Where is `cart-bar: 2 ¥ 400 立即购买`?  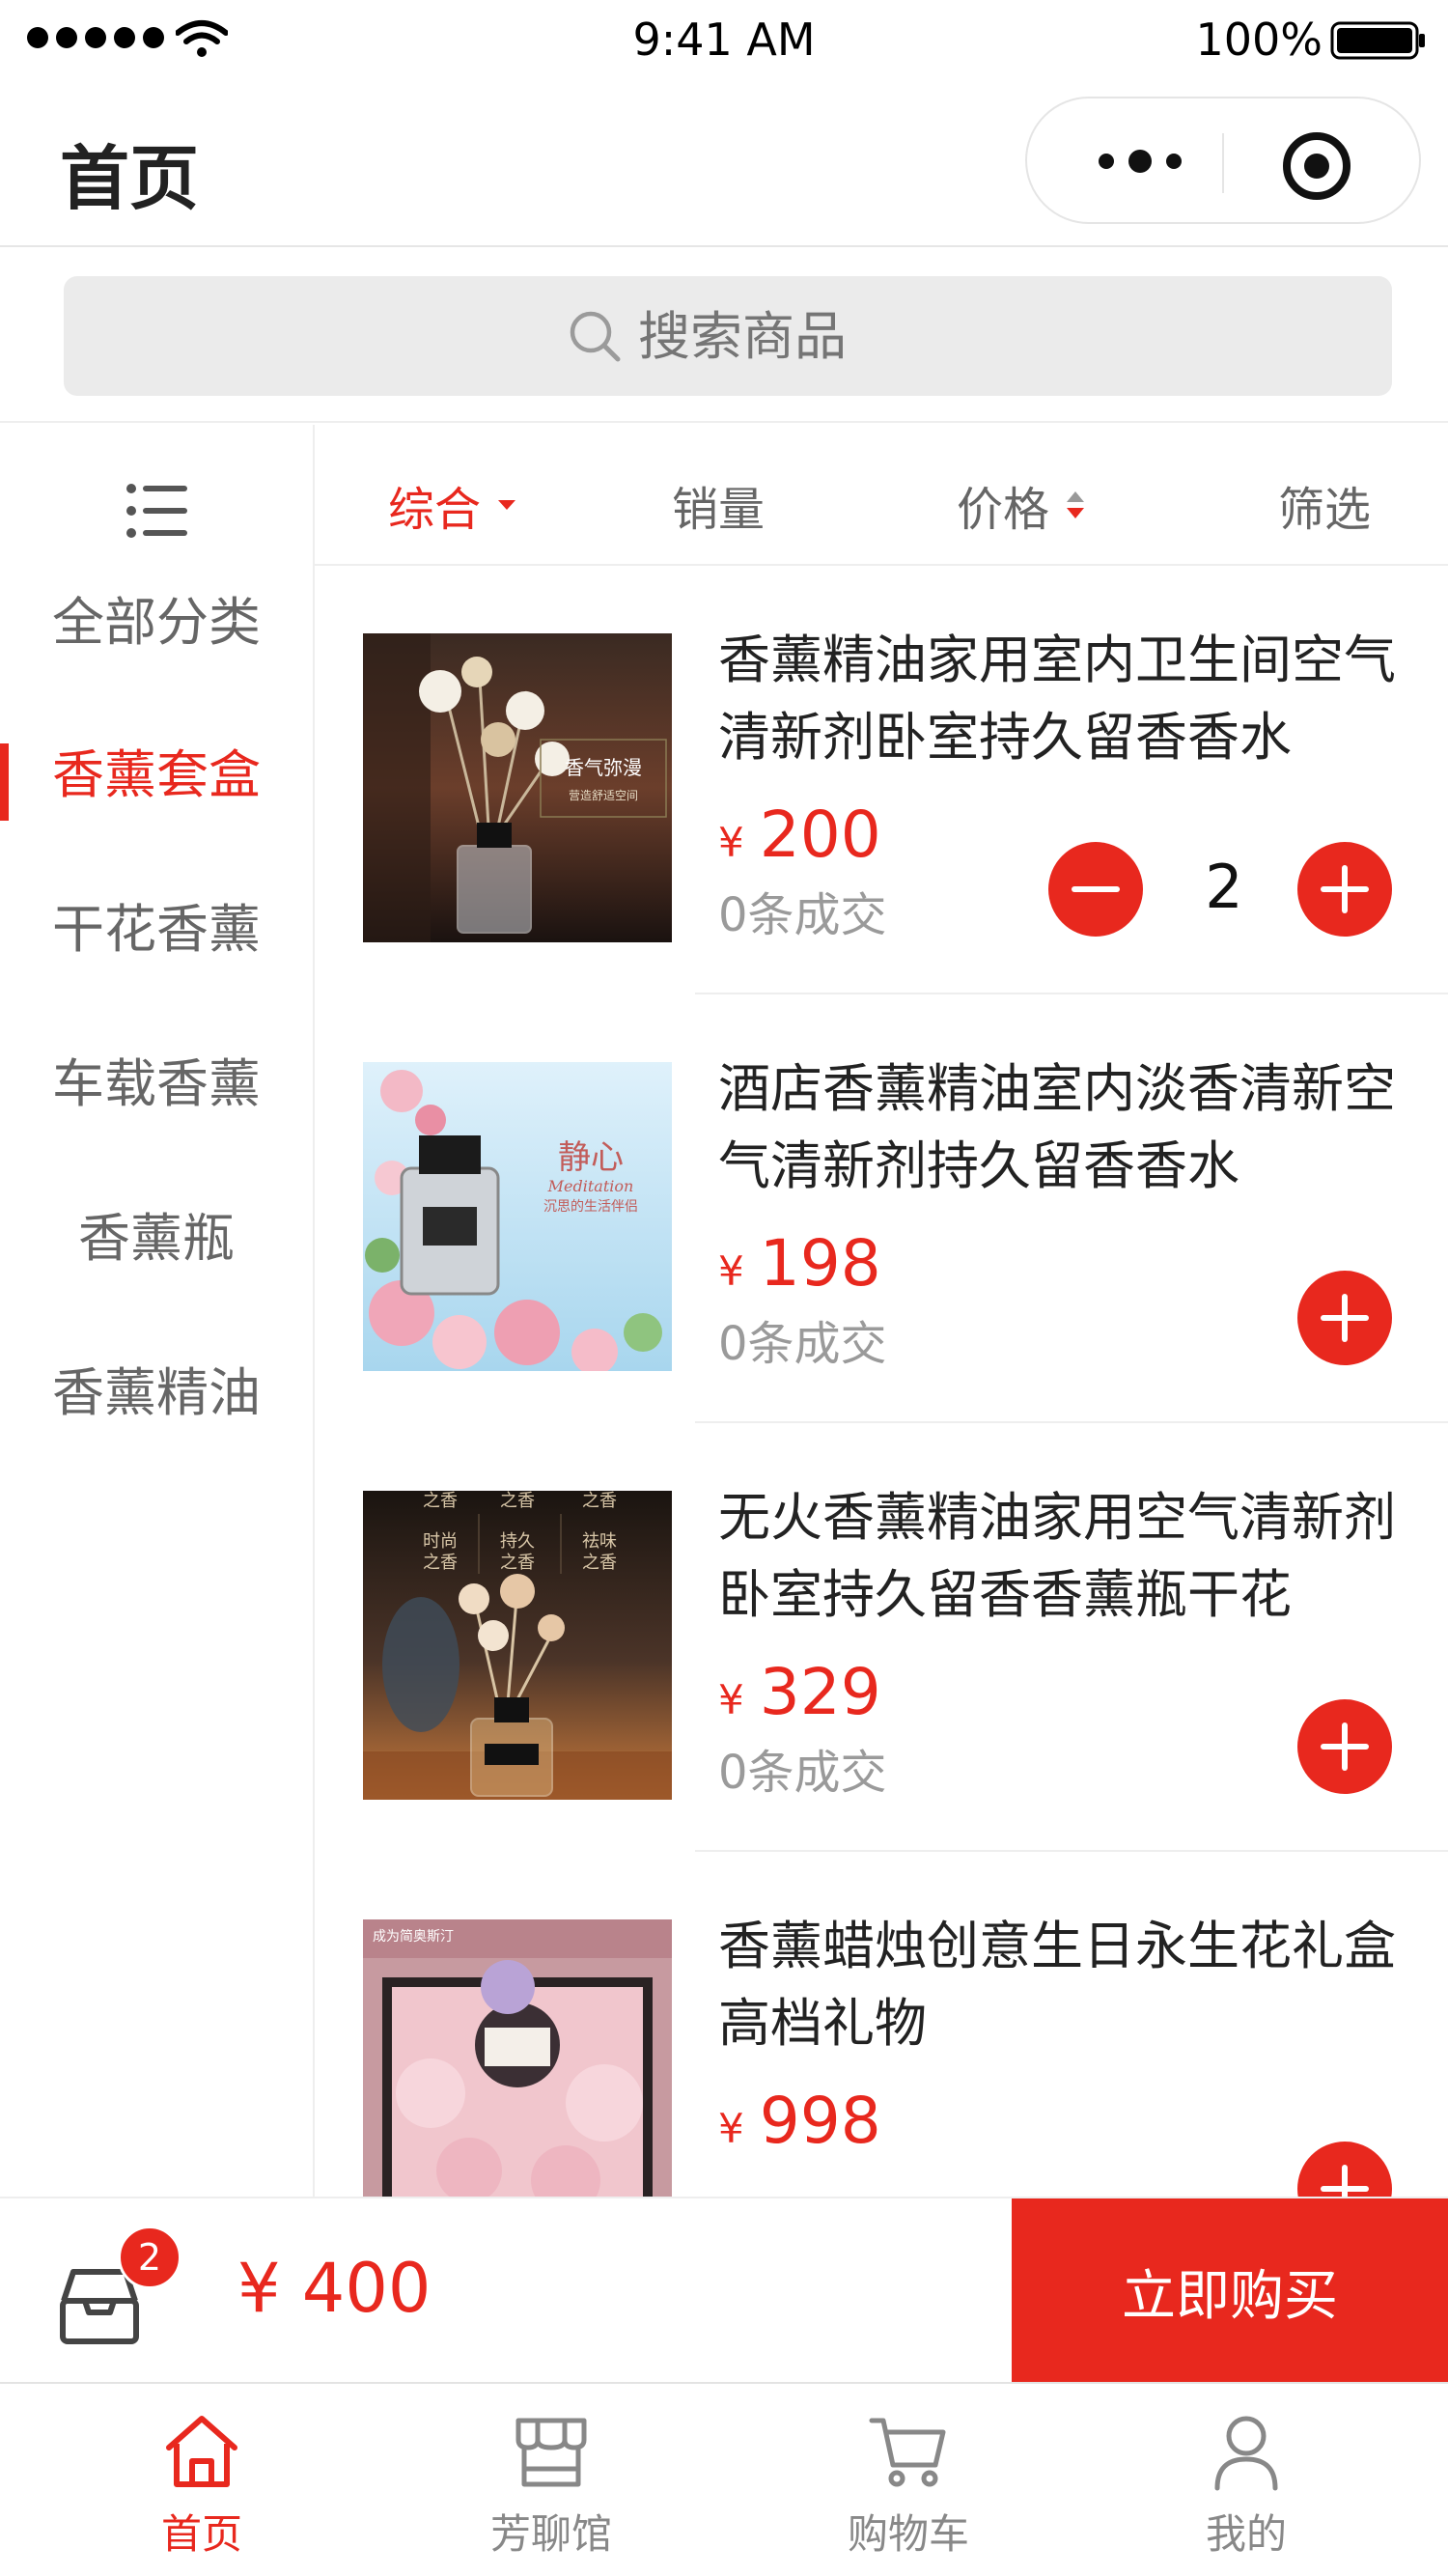
cart-bar: 2 ¥ 400 立即购买 is located at coordinates (724, 2290).